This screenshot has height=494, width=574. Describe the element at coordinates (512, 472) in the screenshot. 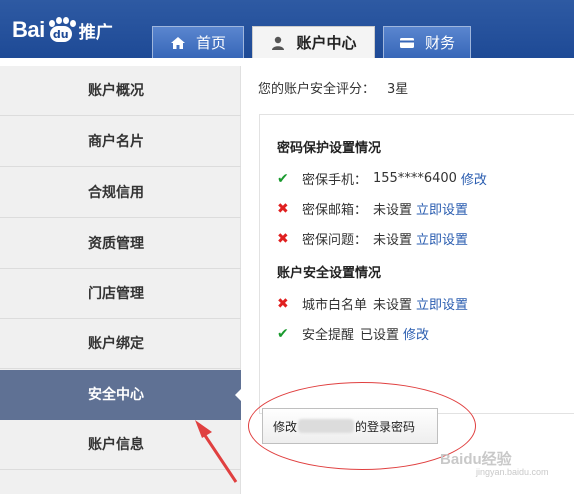

I see `watermark-sub: jingyan.baidu.com` at that location.